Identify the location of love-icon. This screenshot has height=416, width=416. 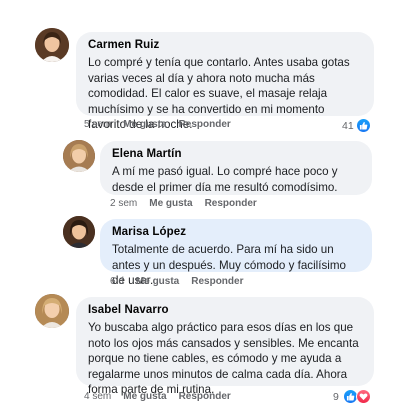
(363, 396).